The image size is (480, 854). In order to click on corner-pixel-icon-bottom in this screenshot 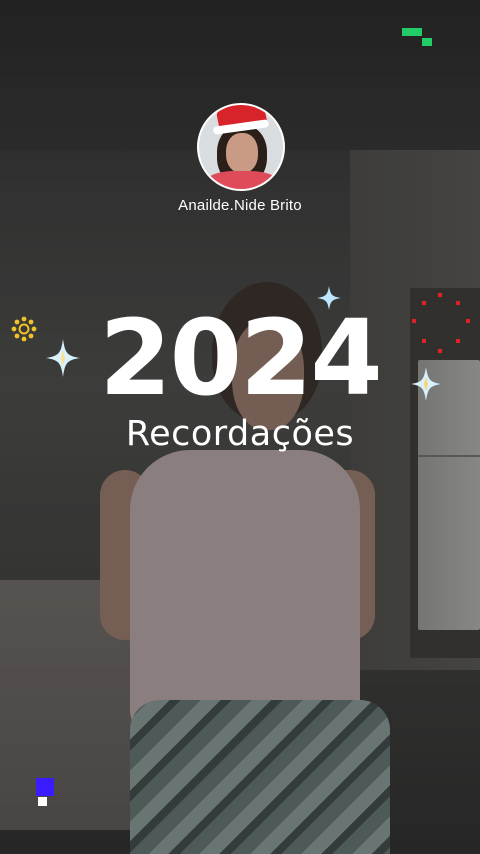, I will do `click(45, 792)`.